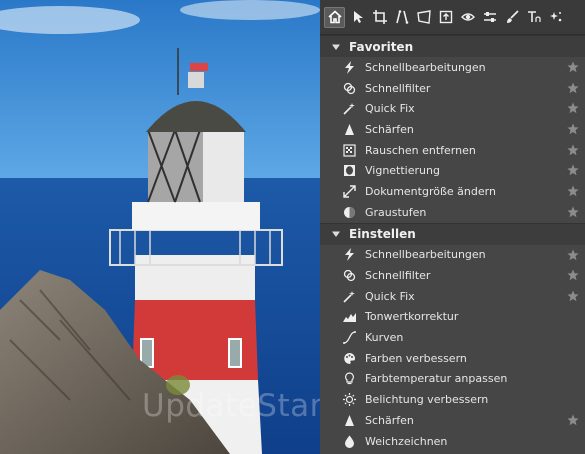  I want to click on adjust-icon, so click(489, 17).